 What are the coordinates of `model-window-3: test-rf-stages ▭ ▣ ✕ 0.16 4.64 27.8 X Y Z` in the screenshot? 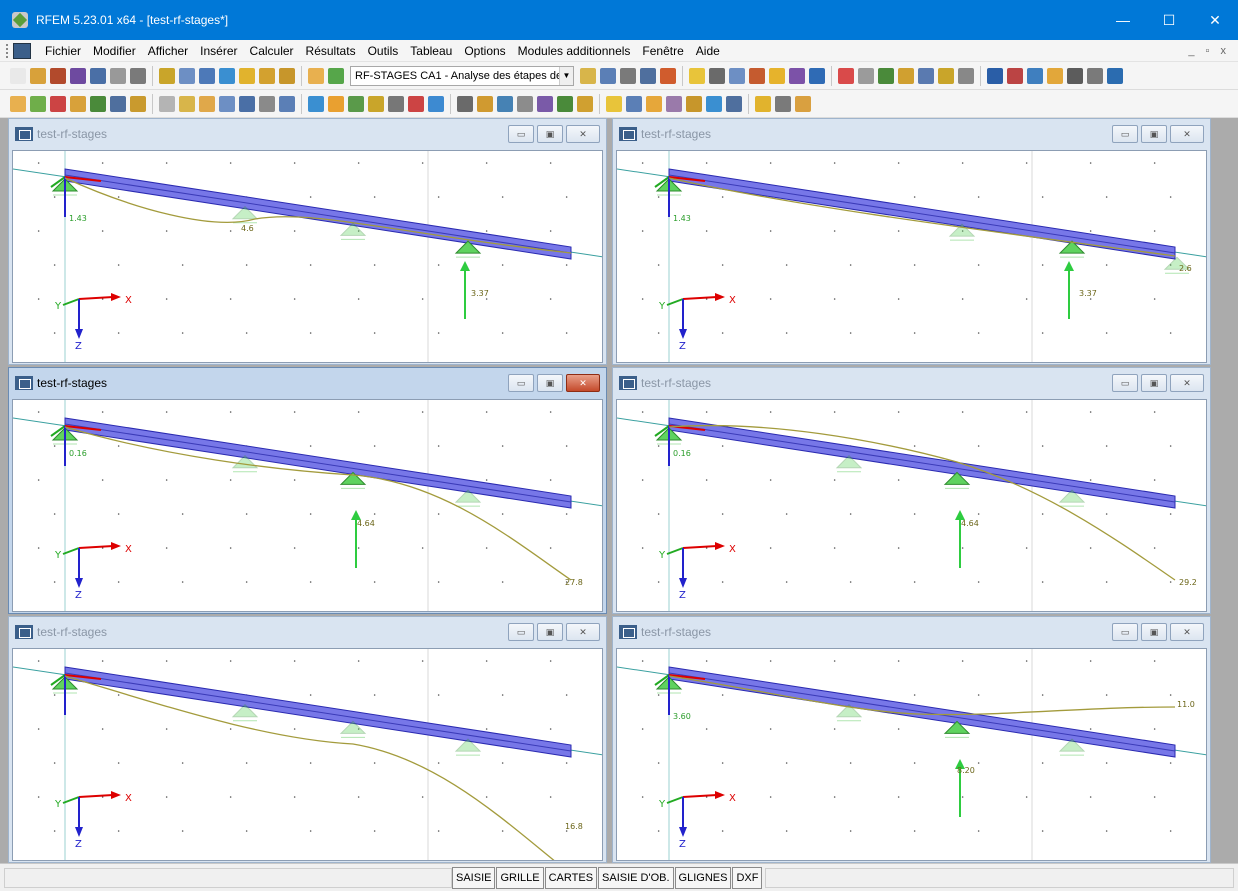 It's located at (307, 490).